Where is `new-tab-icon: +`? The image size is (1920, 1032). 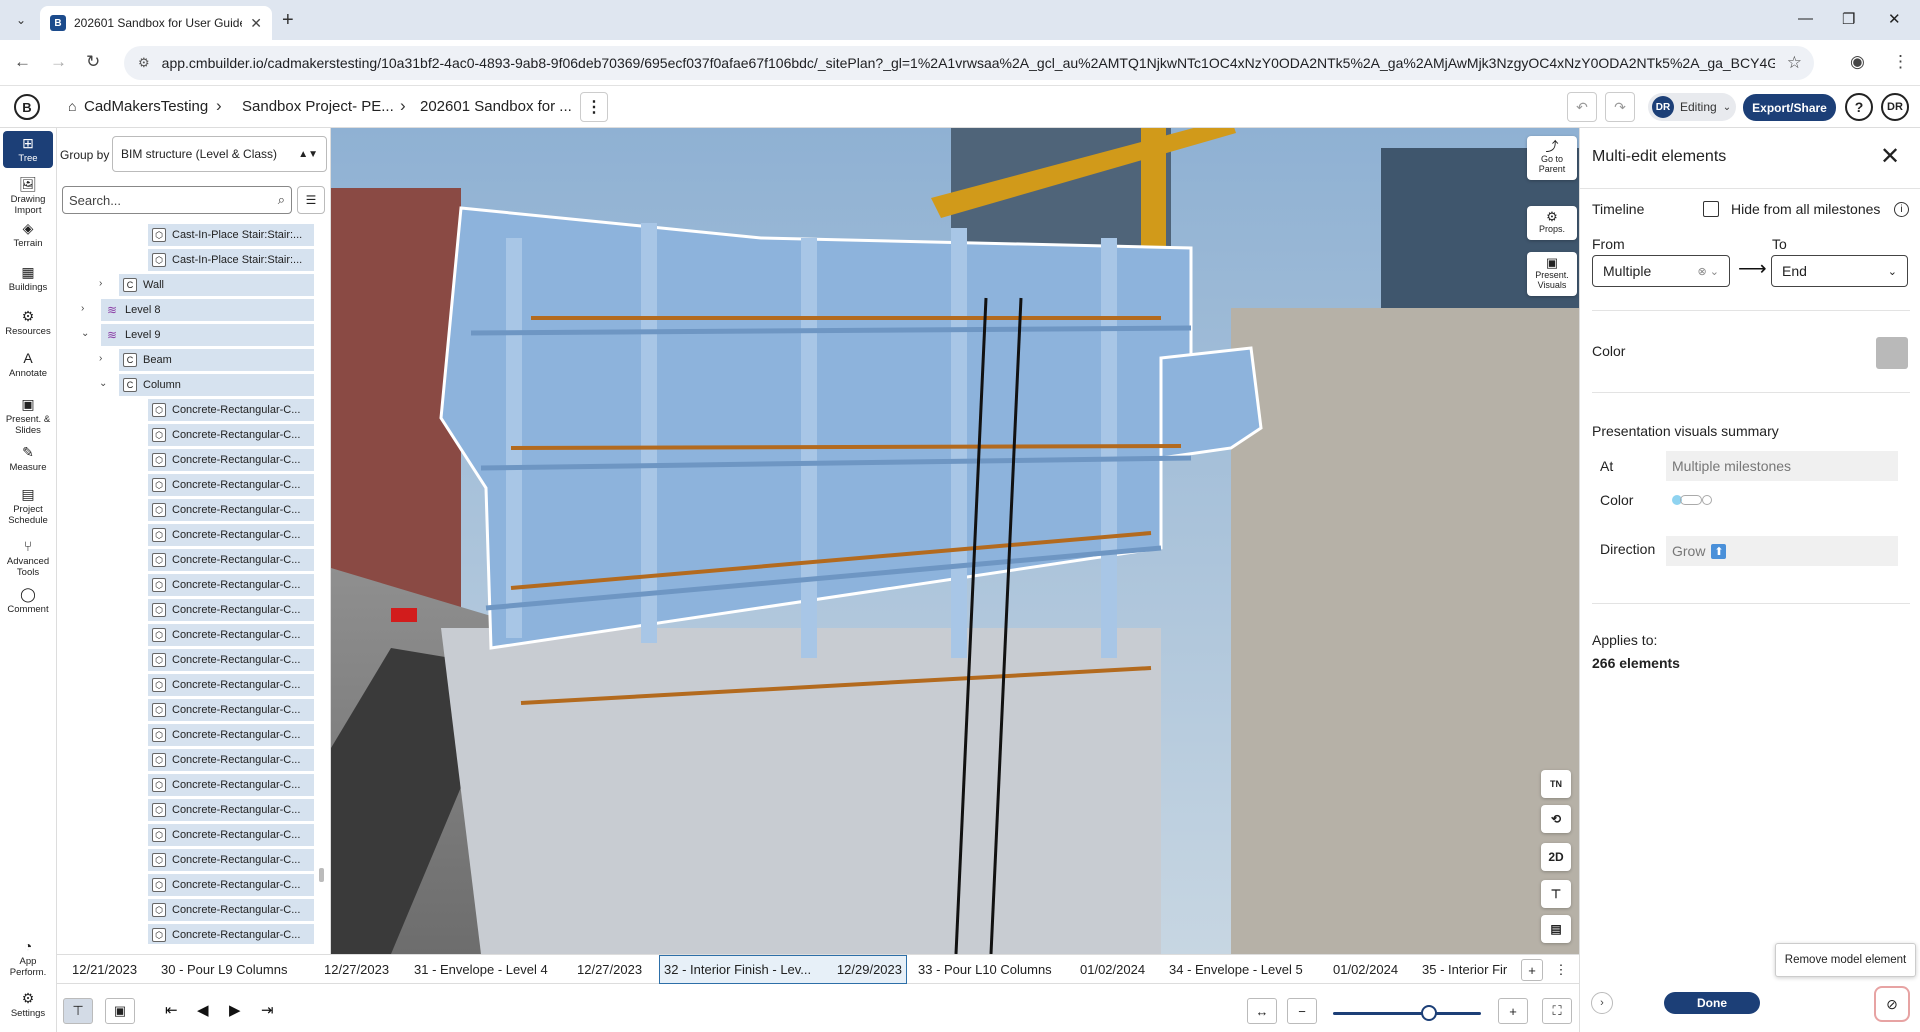 new-tab-icon: + is located at coordinates (288, 20).